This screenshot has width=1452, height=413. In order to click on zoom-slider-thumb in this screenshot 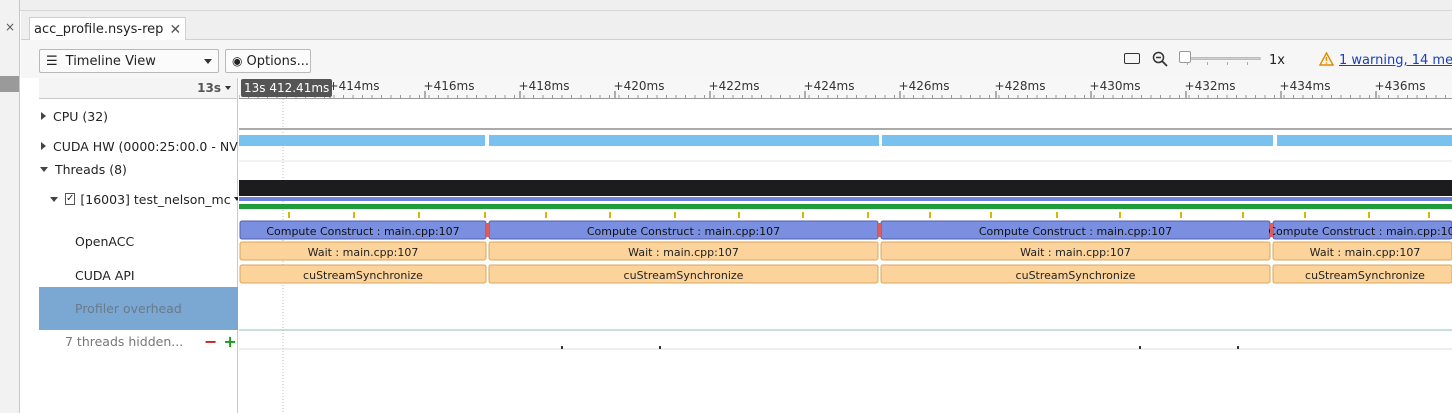, I will do `click(1185, 57)`.